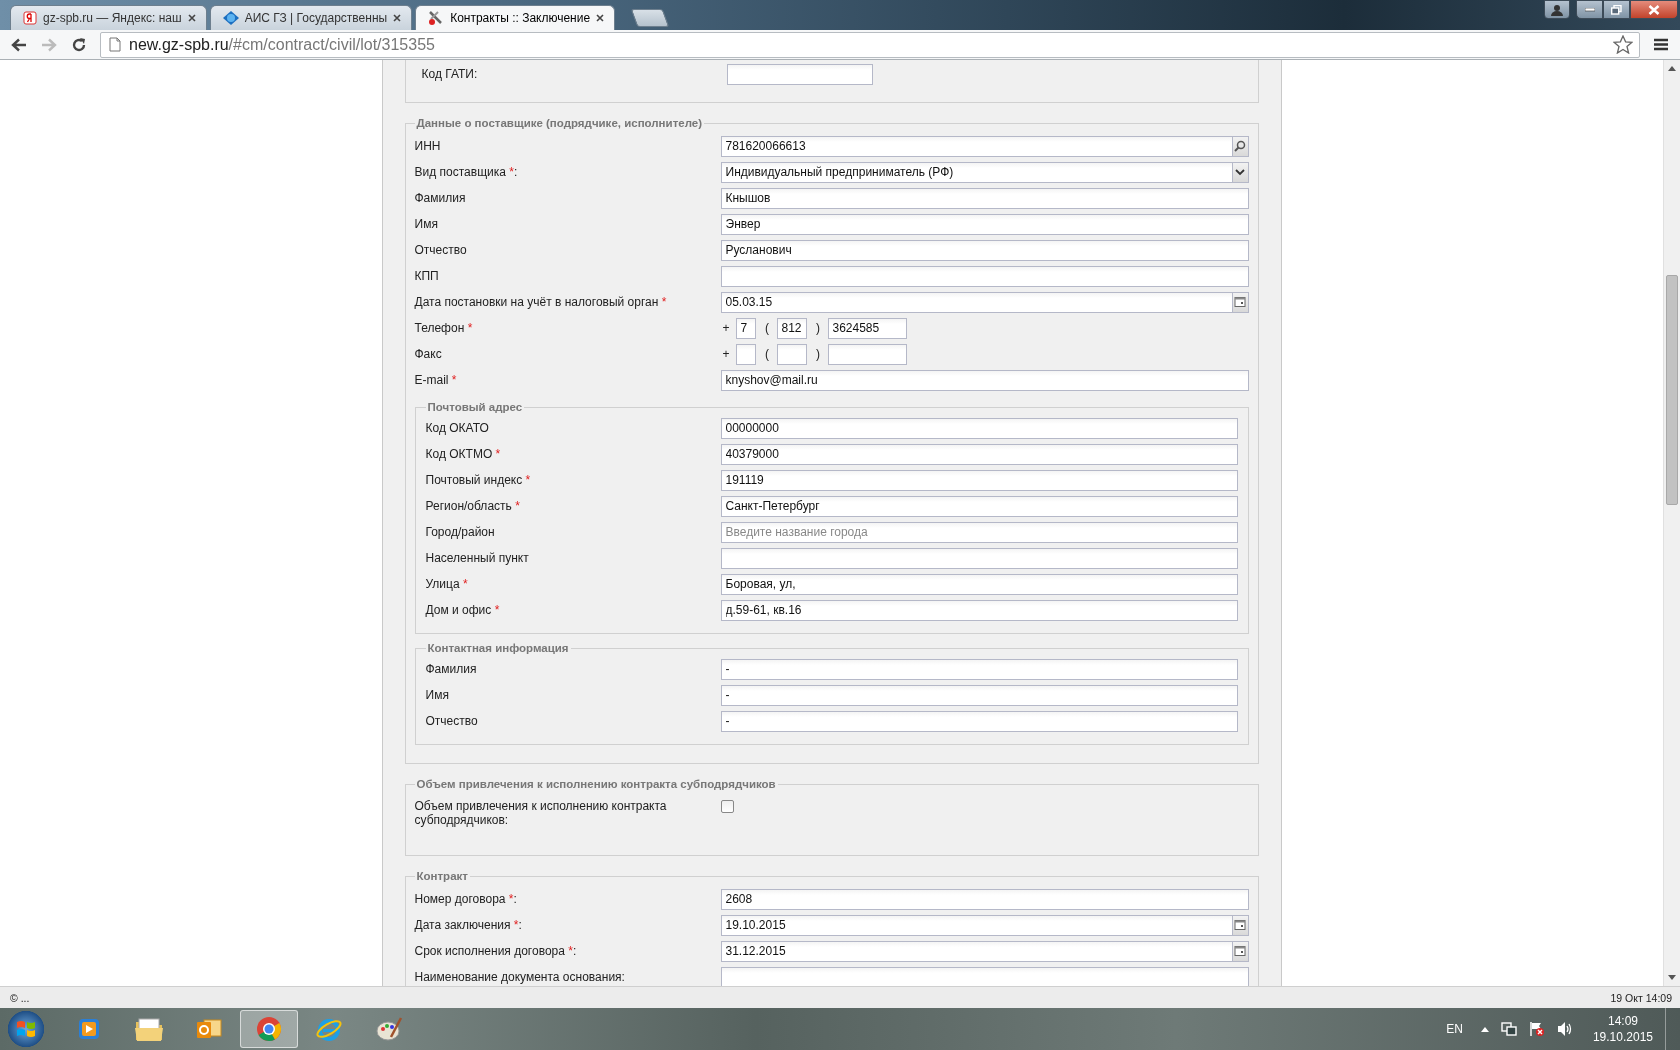  I want to click on clock-date: 19.10.2015, so click(1622, 1037).